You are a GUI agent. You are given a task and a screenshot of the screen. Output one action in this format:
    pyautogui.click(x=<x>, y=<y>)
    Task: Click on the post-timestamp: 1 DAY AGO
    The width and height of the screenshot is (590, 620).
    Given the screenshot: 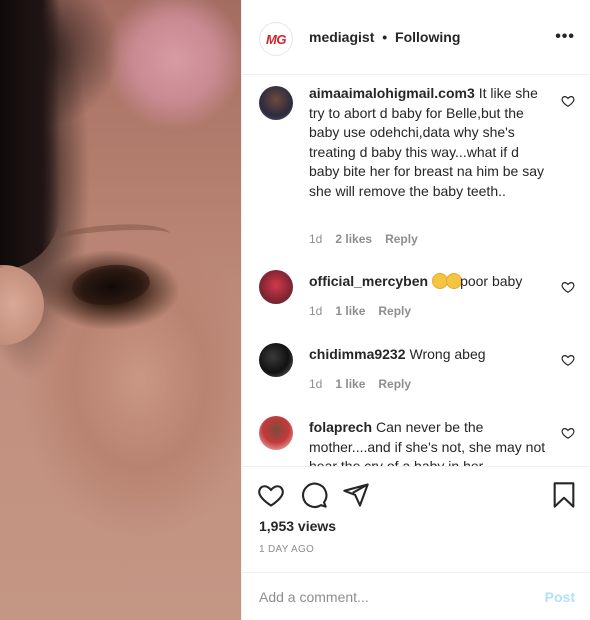 What is the action you would take?
    pyautogui.click(x=287, y=549)
    